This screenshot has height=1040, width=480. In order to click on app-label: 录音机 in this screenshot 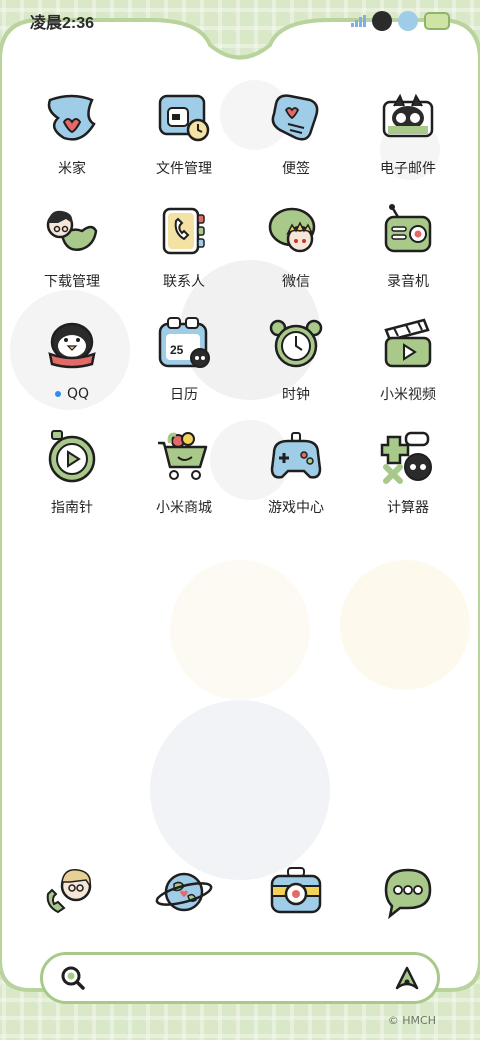, I will do `click(408, 282)`.